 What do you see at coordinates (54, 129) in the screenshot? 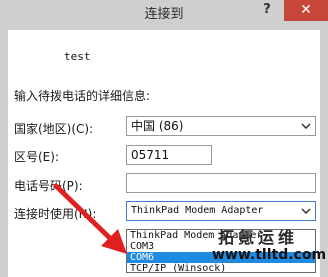
I see `country-label: 国家(地区)(C):` at bounding box center [54, 129].